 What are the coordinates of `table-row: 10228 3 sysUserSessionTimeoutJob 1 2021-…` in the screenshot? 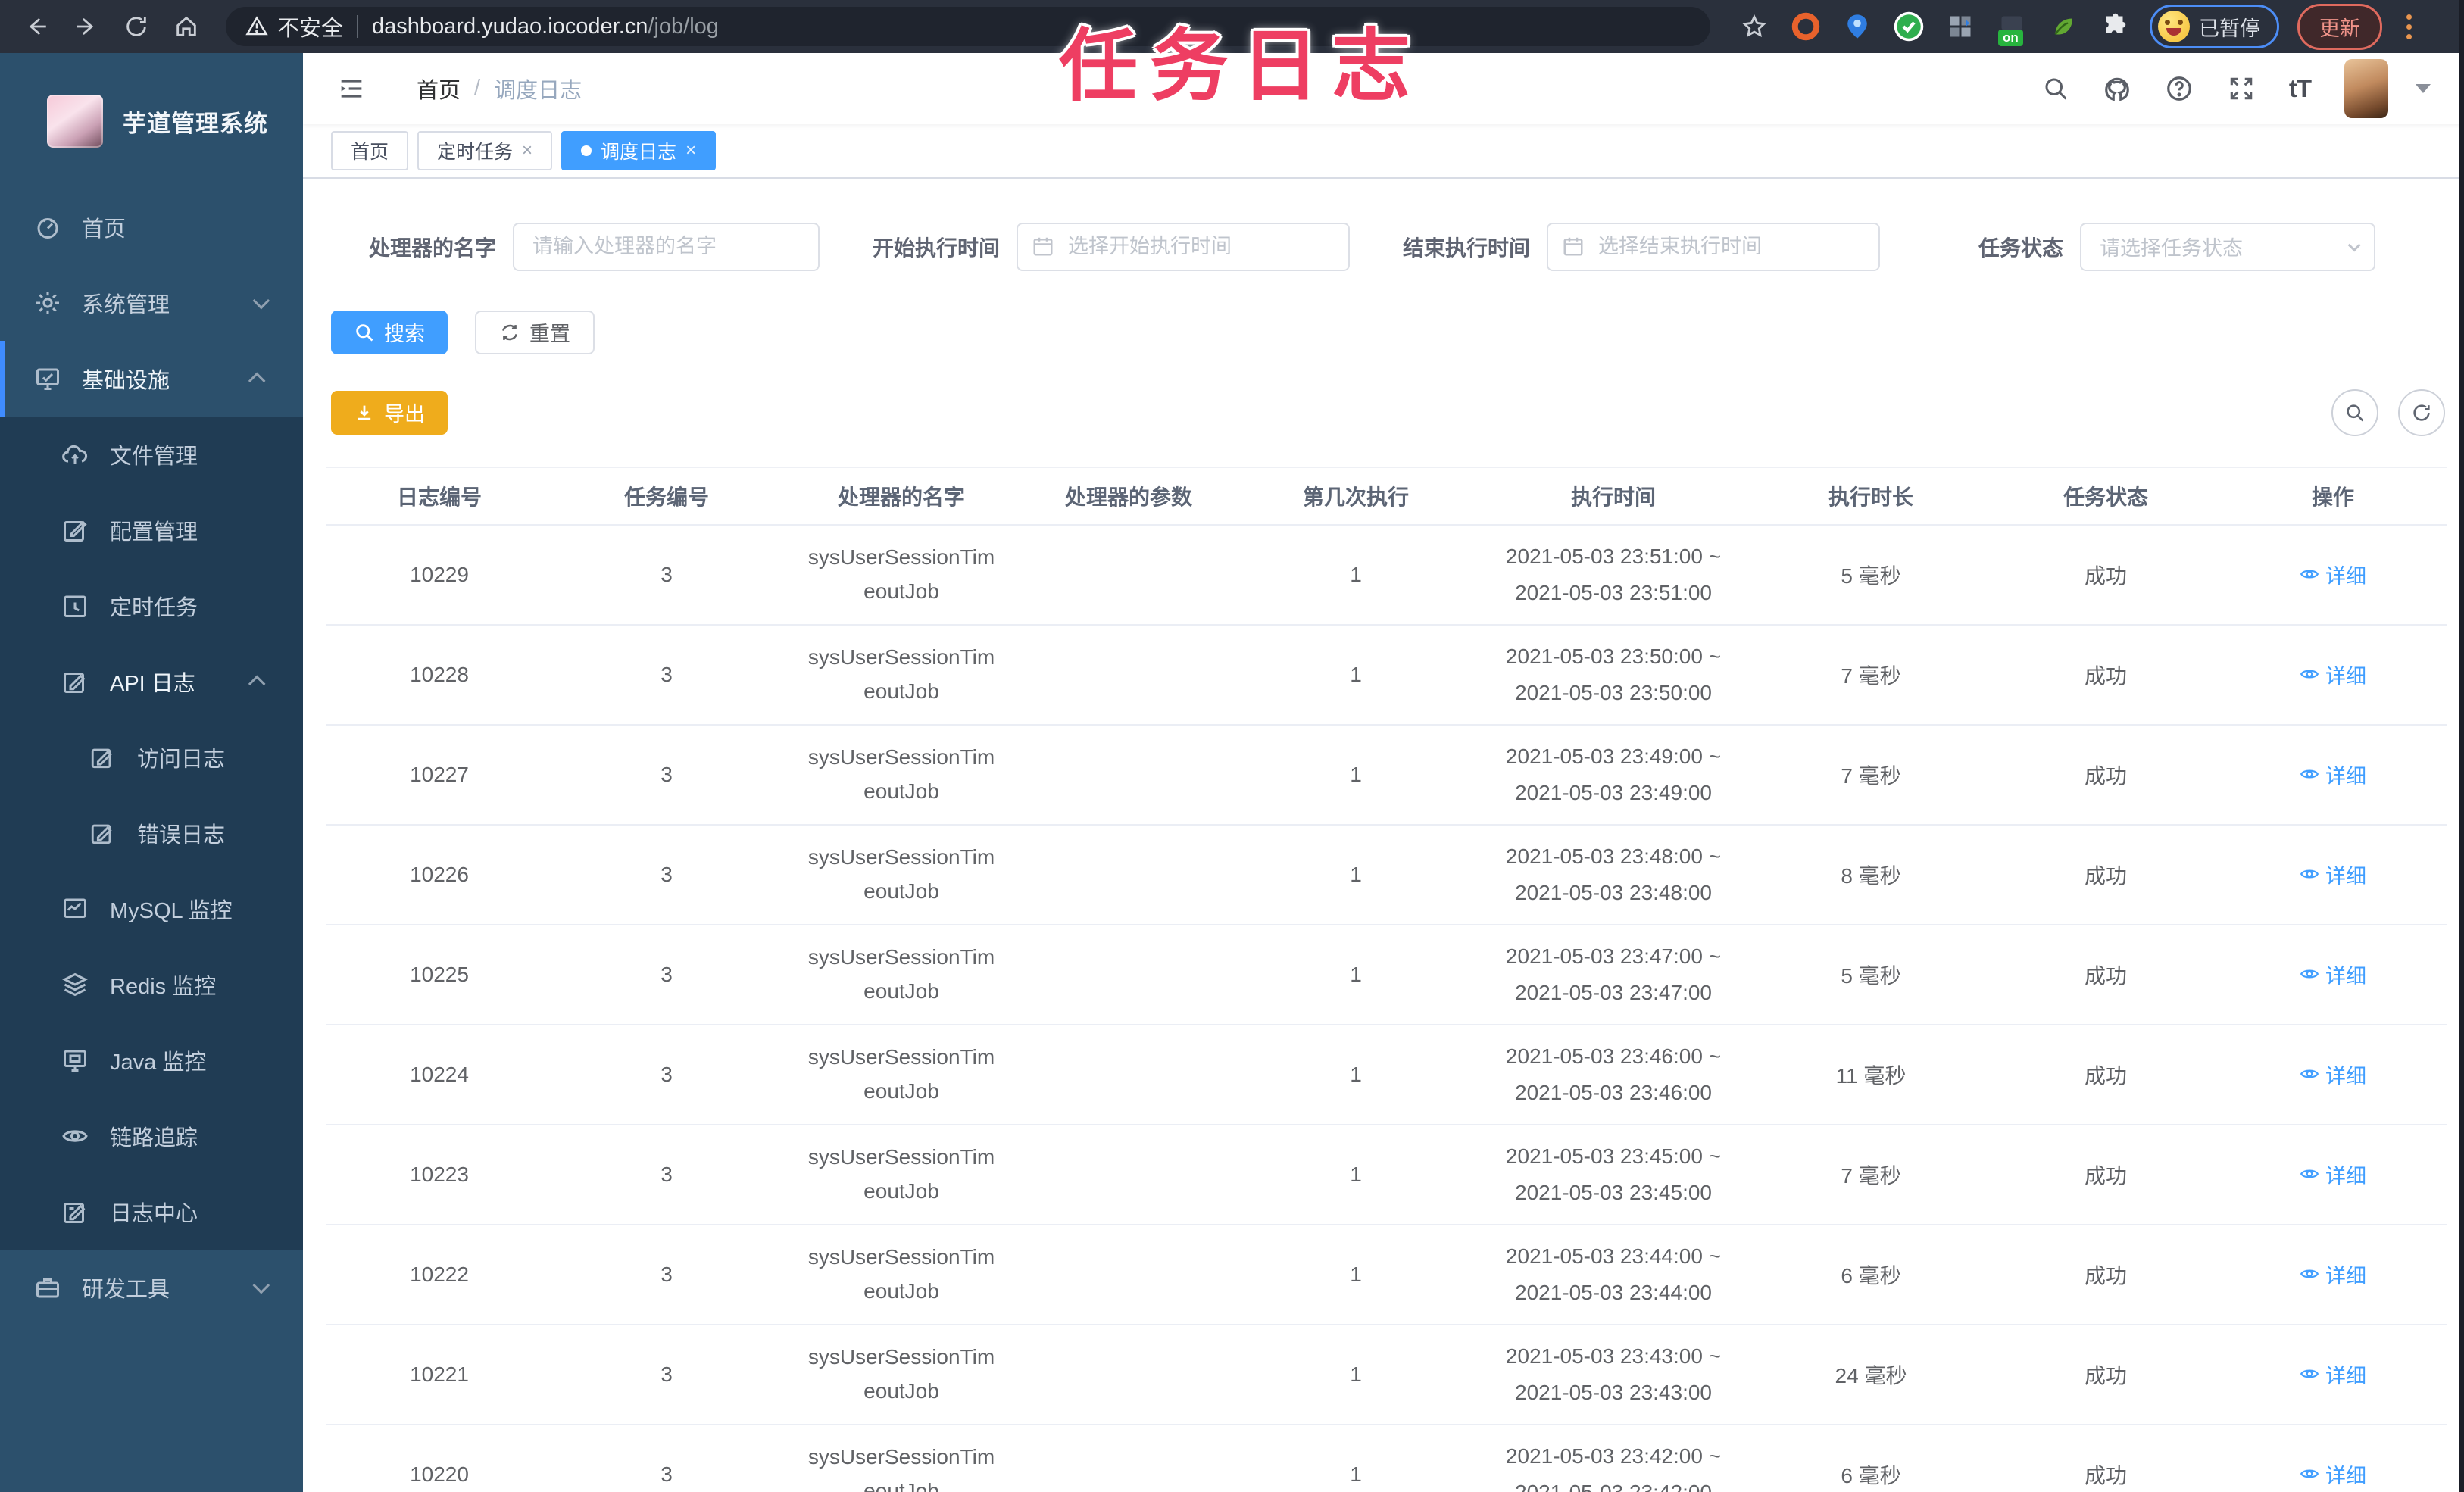 It's located at (1386, 675).